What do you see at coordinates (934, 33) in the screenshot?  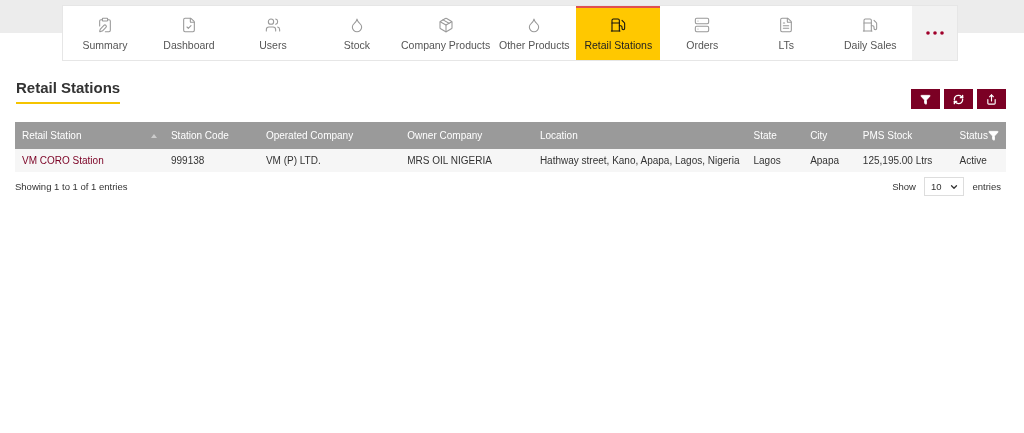 I see `more-dots-icon` at bounding box center [934, 33].